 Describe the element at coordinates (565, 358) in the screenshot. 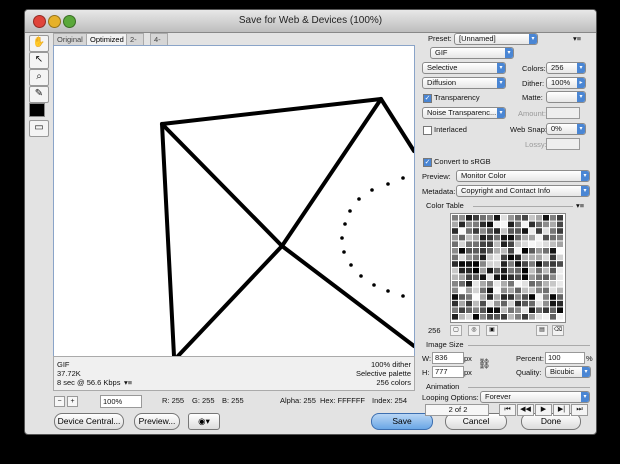

I see `percent-field: 100` at that location.